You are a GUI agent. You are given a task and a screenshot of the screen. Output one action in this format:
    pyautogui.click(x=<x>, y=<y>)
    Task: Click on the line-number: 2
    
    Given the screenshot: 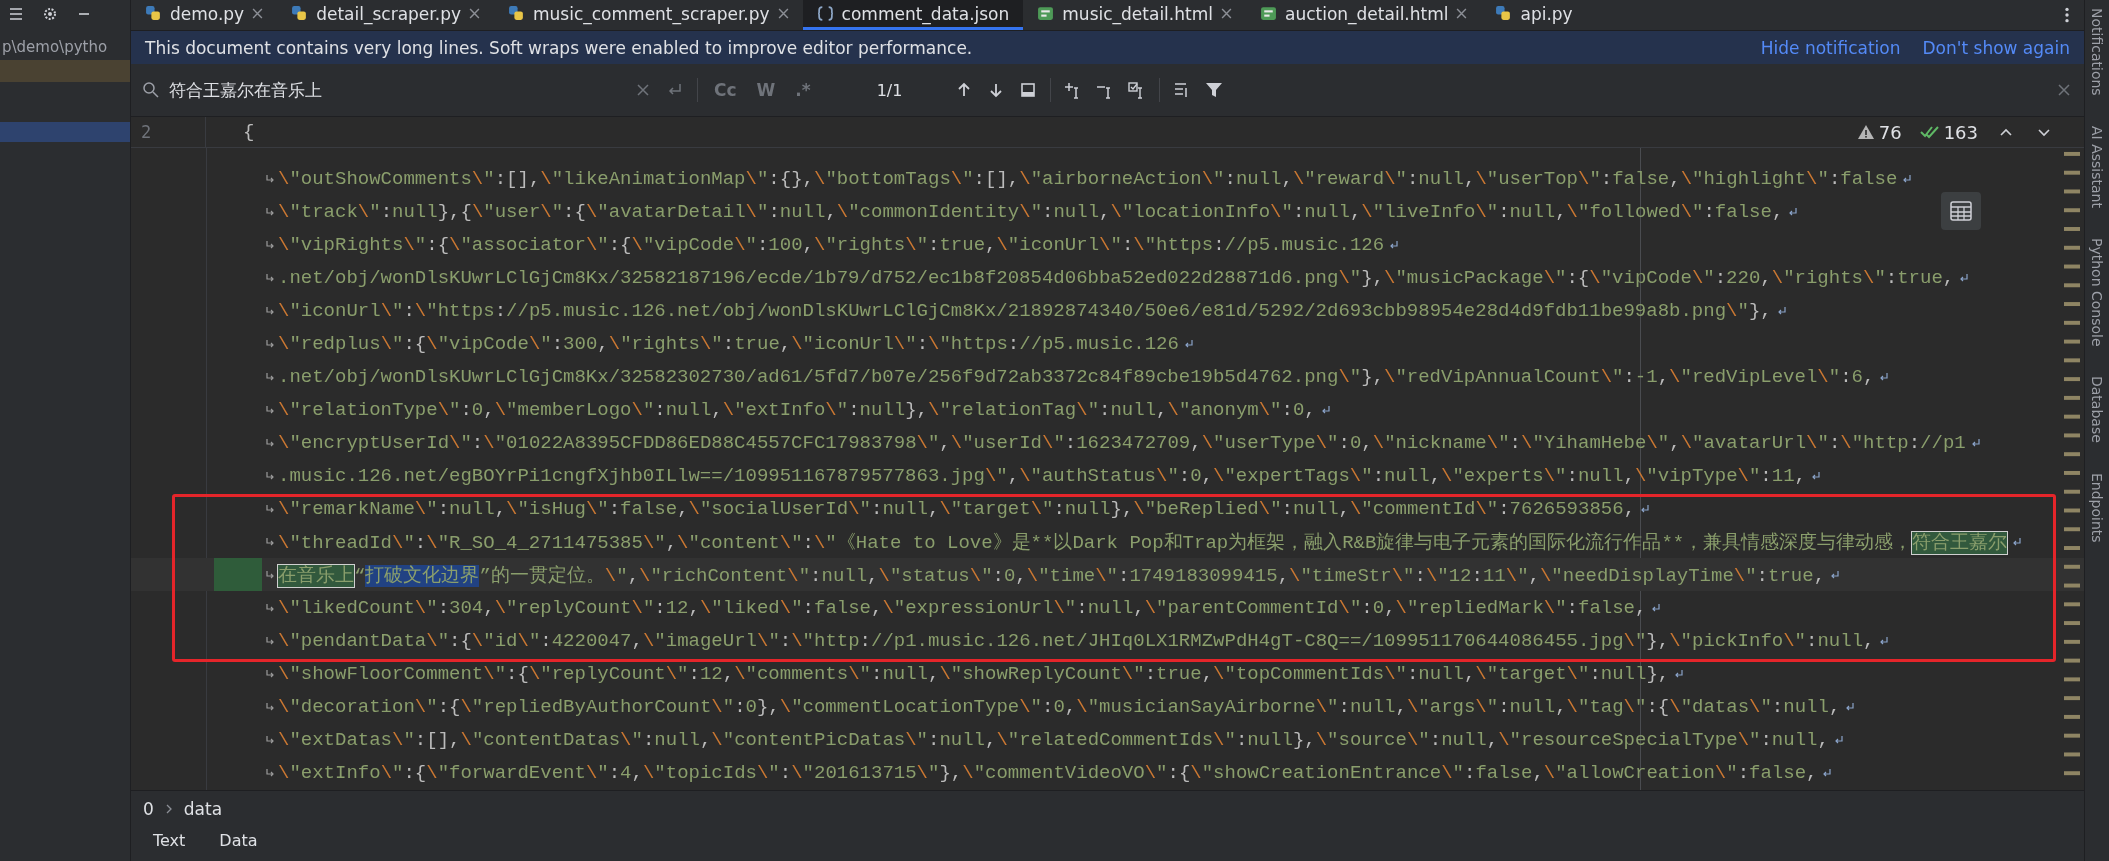 What is the action you would take?
    pyautogui.click(x=146, y=132)
    